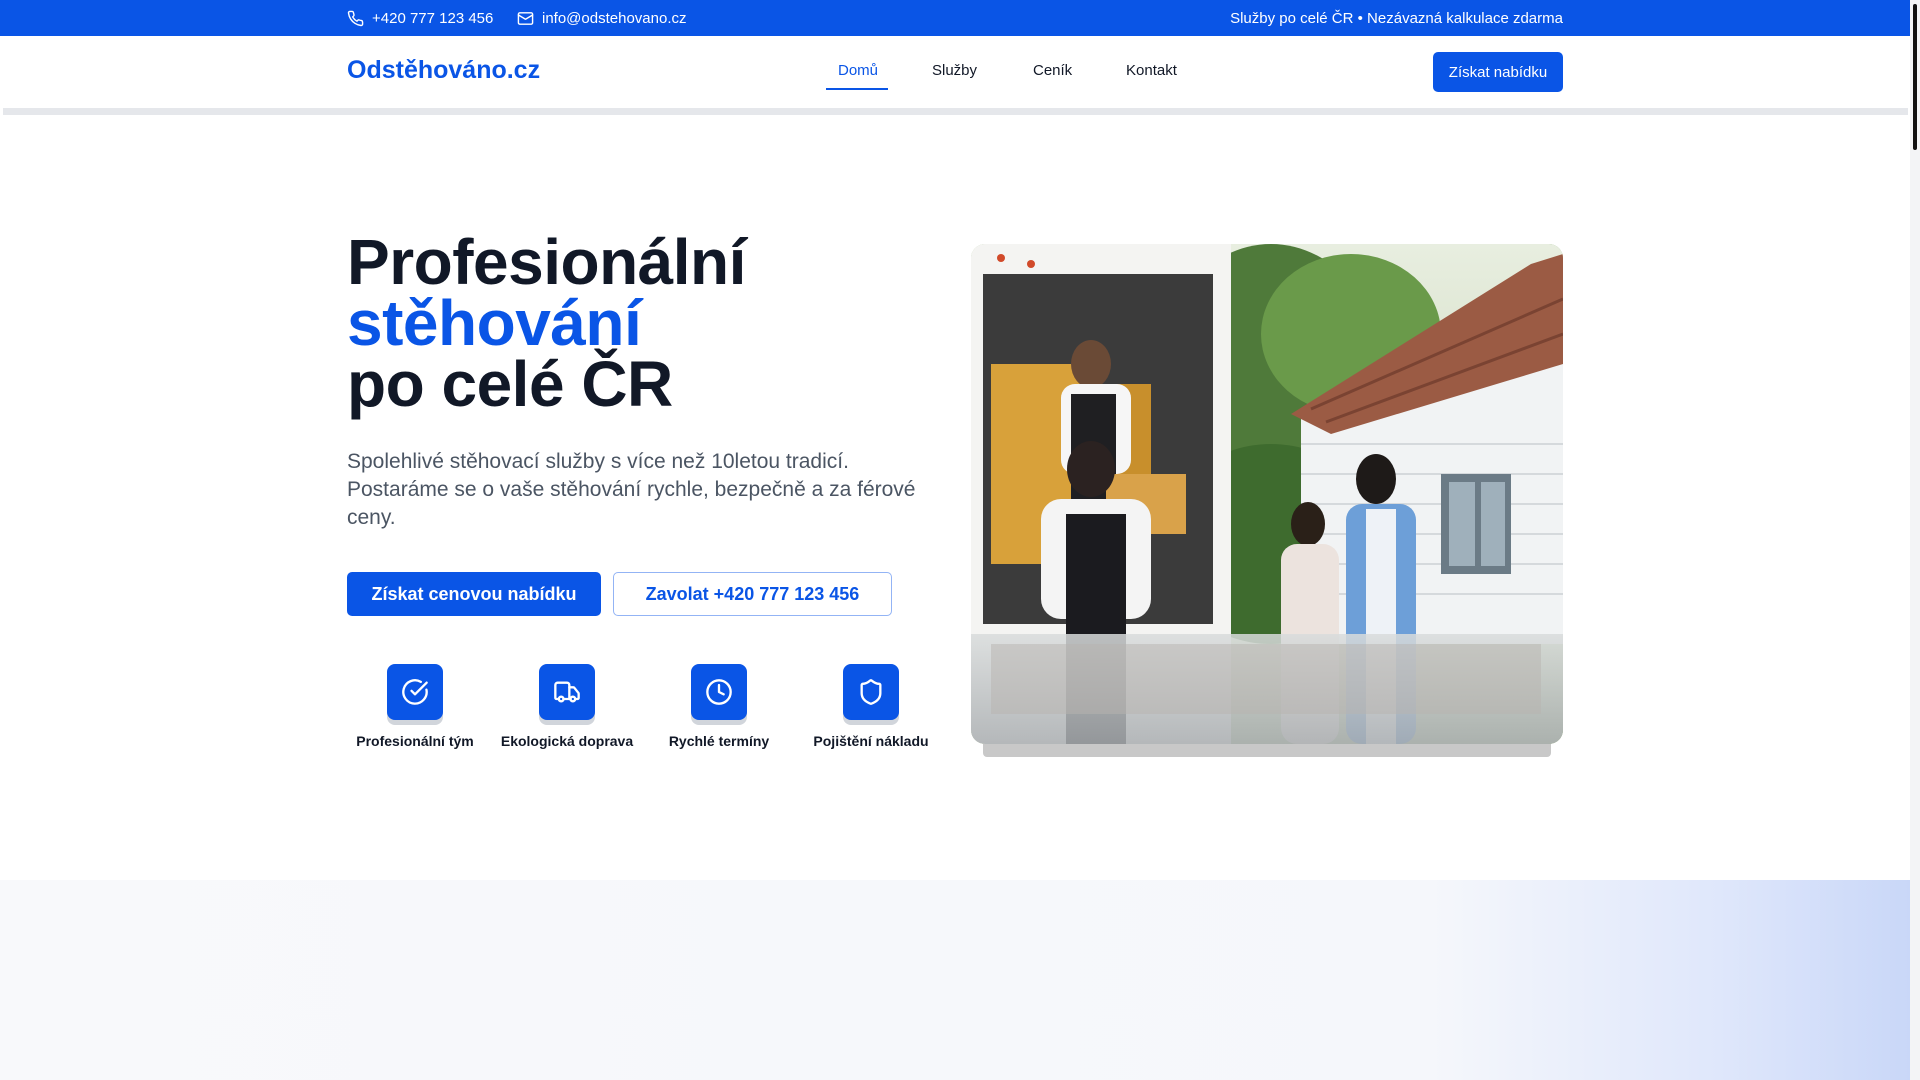  What do you see at coordinates (871, 741) in the screenshot?
I see `feature-label: Pojištění nákladu` at bounding box center [871, 741].